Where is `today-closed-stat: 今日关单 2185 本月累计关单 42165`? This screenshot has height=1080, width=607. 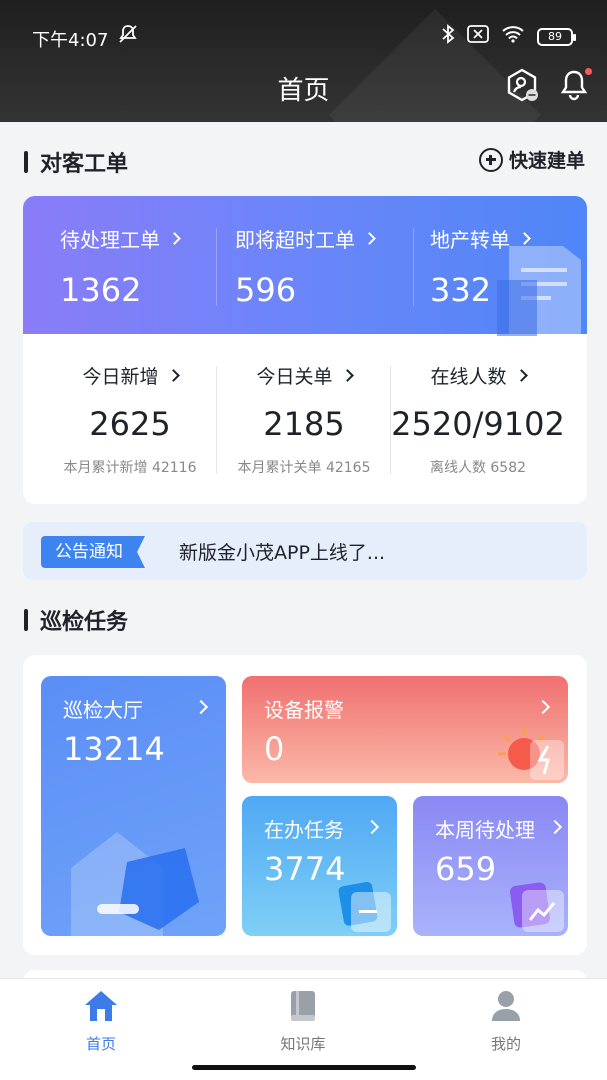 today-closed-stat: 今日关单 2185 本月累计关单 42165 is located at coordinates (304, 419).